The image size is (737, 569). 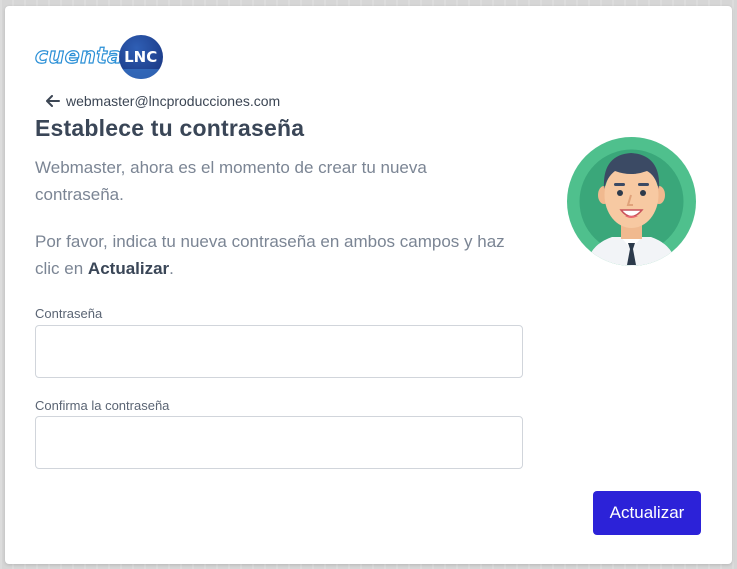 I want to click on update-button: Actualizar, so click(x=647, y=513).